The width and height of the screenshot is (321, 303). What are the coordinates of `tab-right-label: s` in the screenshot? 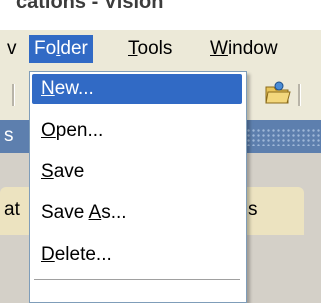 It's located at (253, 209).